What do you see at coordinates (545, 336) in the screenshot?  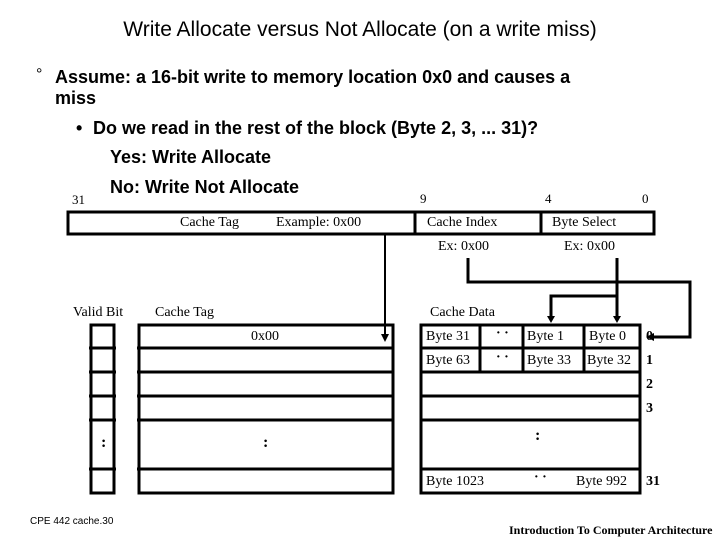 I see `data-row0-byte1: Byte 1` at bounding box center [545, 336].